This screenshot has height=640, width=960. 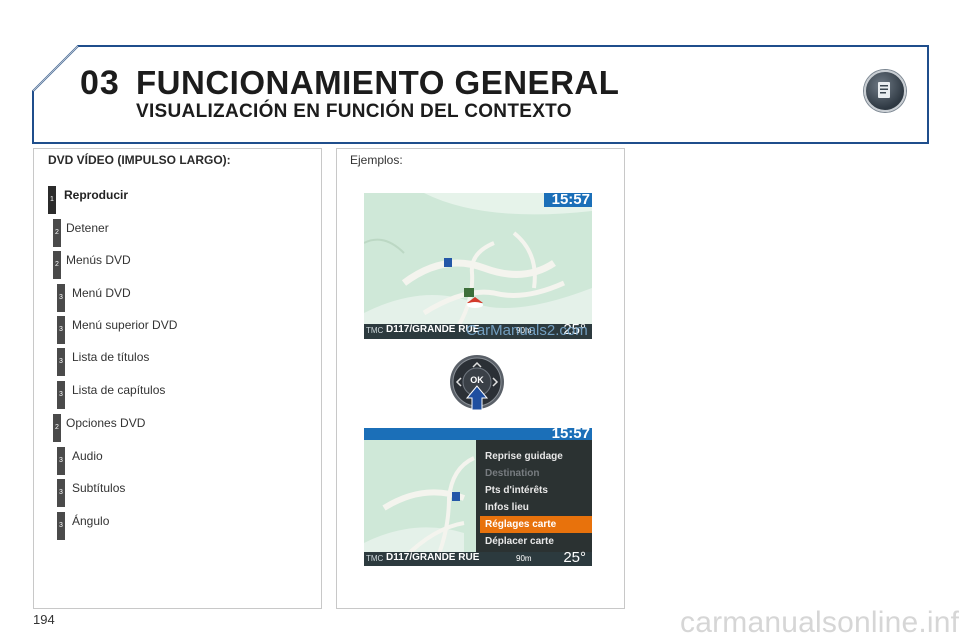 I want to click on menu-item-label: Lista de títulos, so click(x=111, y=357).